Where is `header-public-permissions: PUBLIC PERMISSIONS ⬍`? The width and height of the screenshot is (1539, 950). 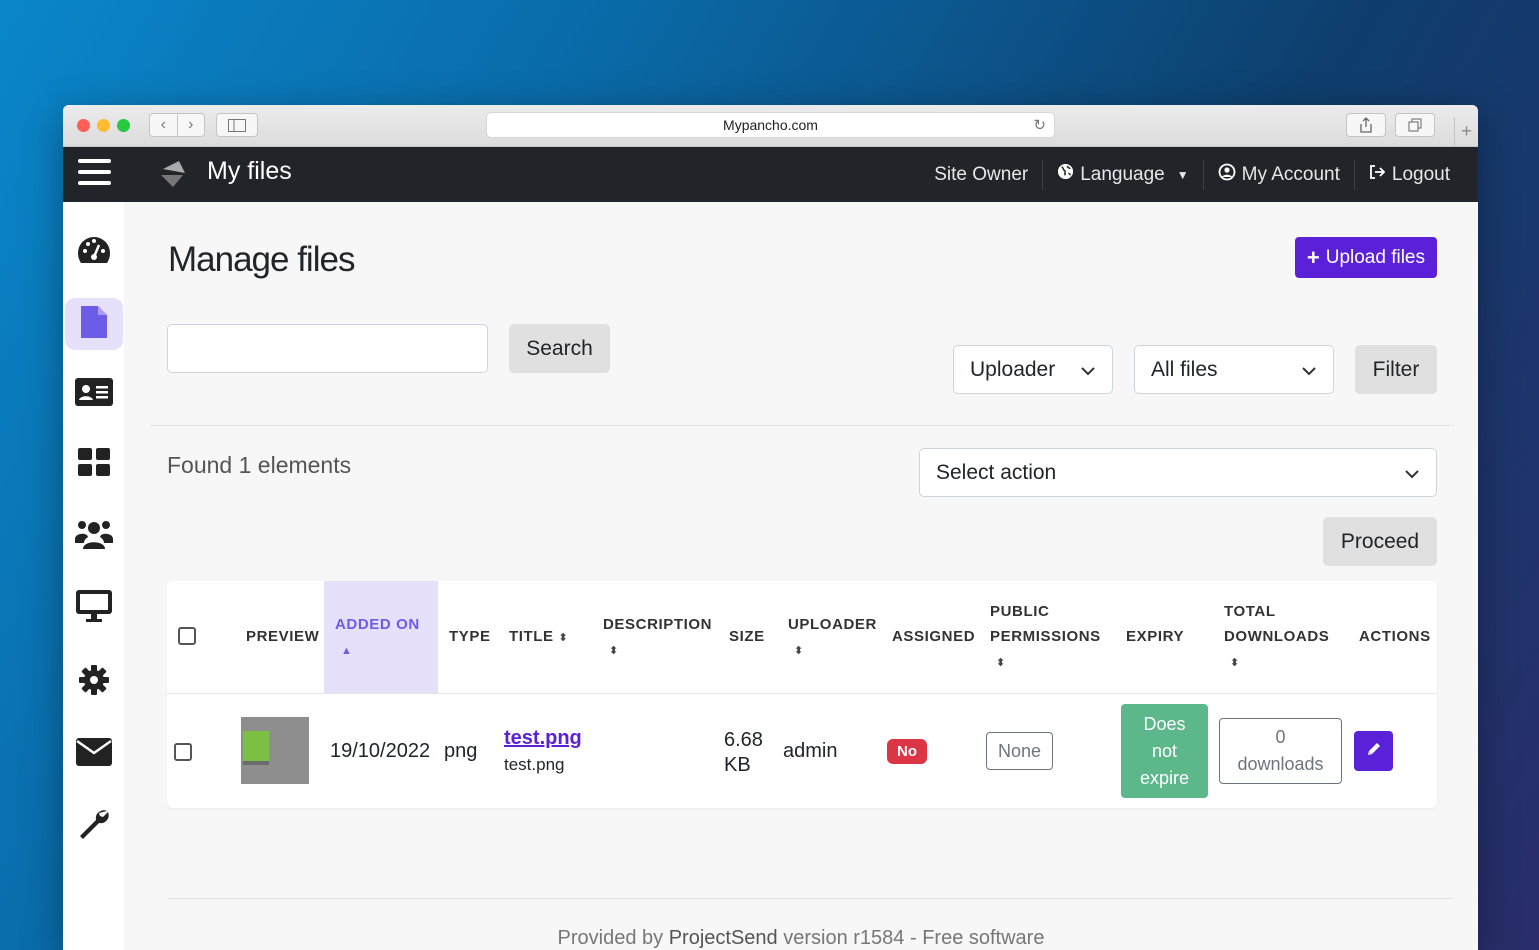 header-public-permissions: PUBLIC PERMISSIONS ⬍ is located at coordinates (1045, 637).